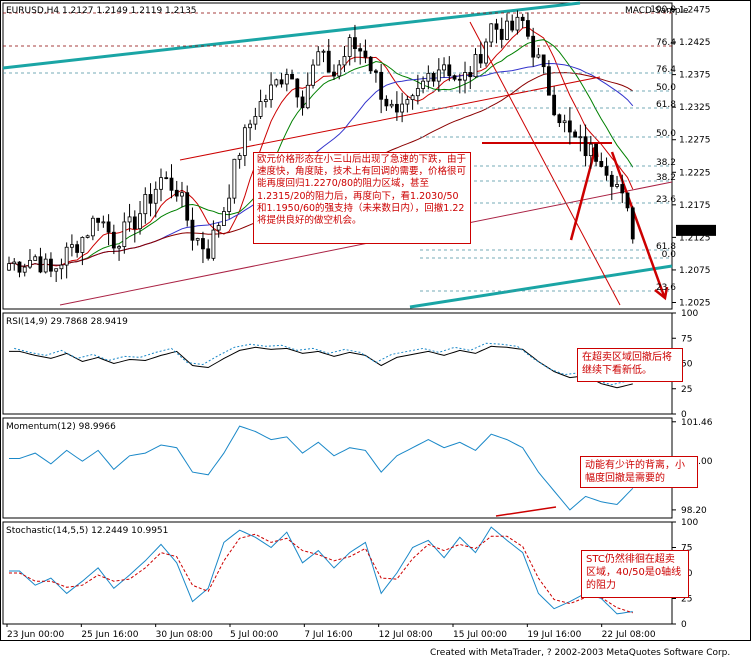 This screenshot has height=664, width=751. I want to click on x-tick-label: 19 Jul 16:00, so click(554, 635).